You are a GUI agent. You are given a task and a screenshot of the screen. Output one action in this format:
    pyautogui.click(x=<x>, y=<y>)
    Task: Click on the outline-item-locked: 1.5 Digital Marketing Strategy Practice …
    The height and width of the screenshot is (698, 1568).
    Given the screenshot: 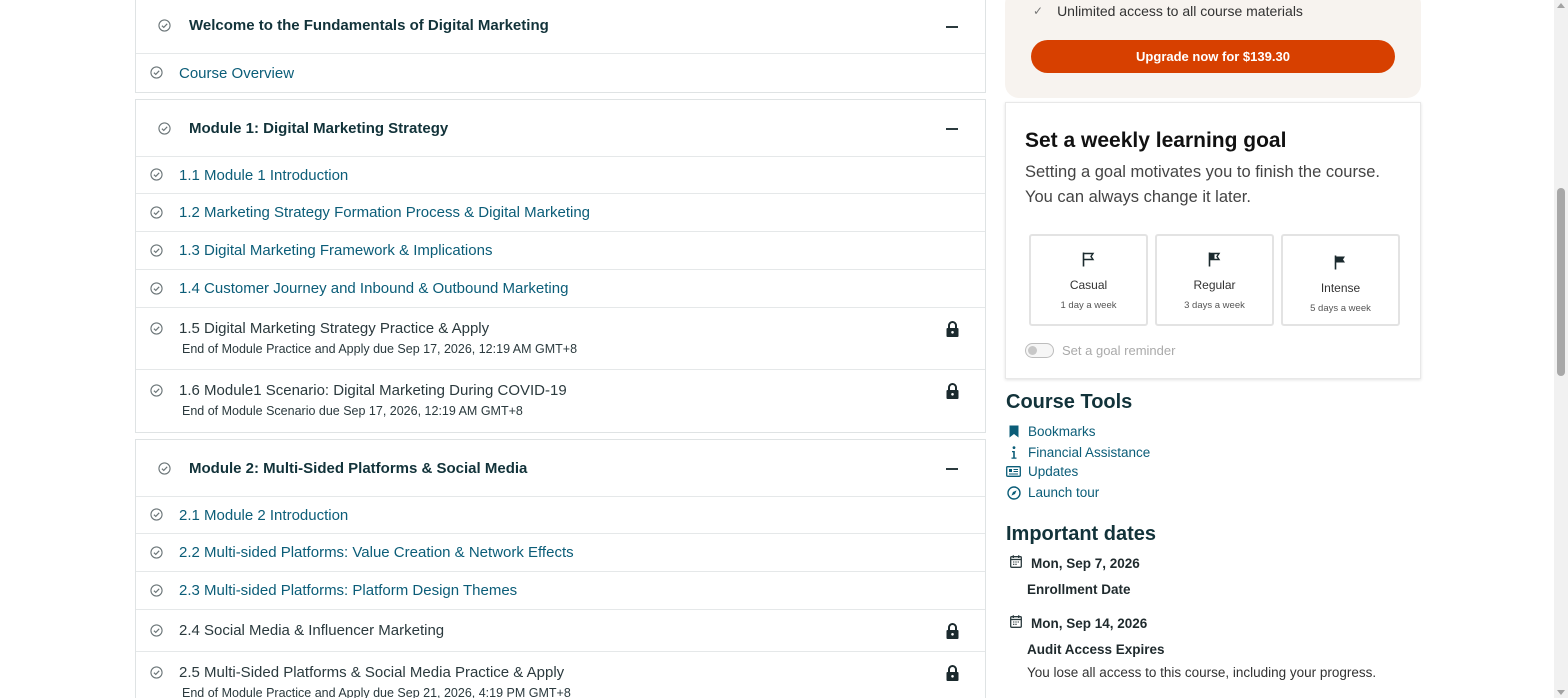 What is the action you would take?
    pyautogui.click(x=560, y=339)
    